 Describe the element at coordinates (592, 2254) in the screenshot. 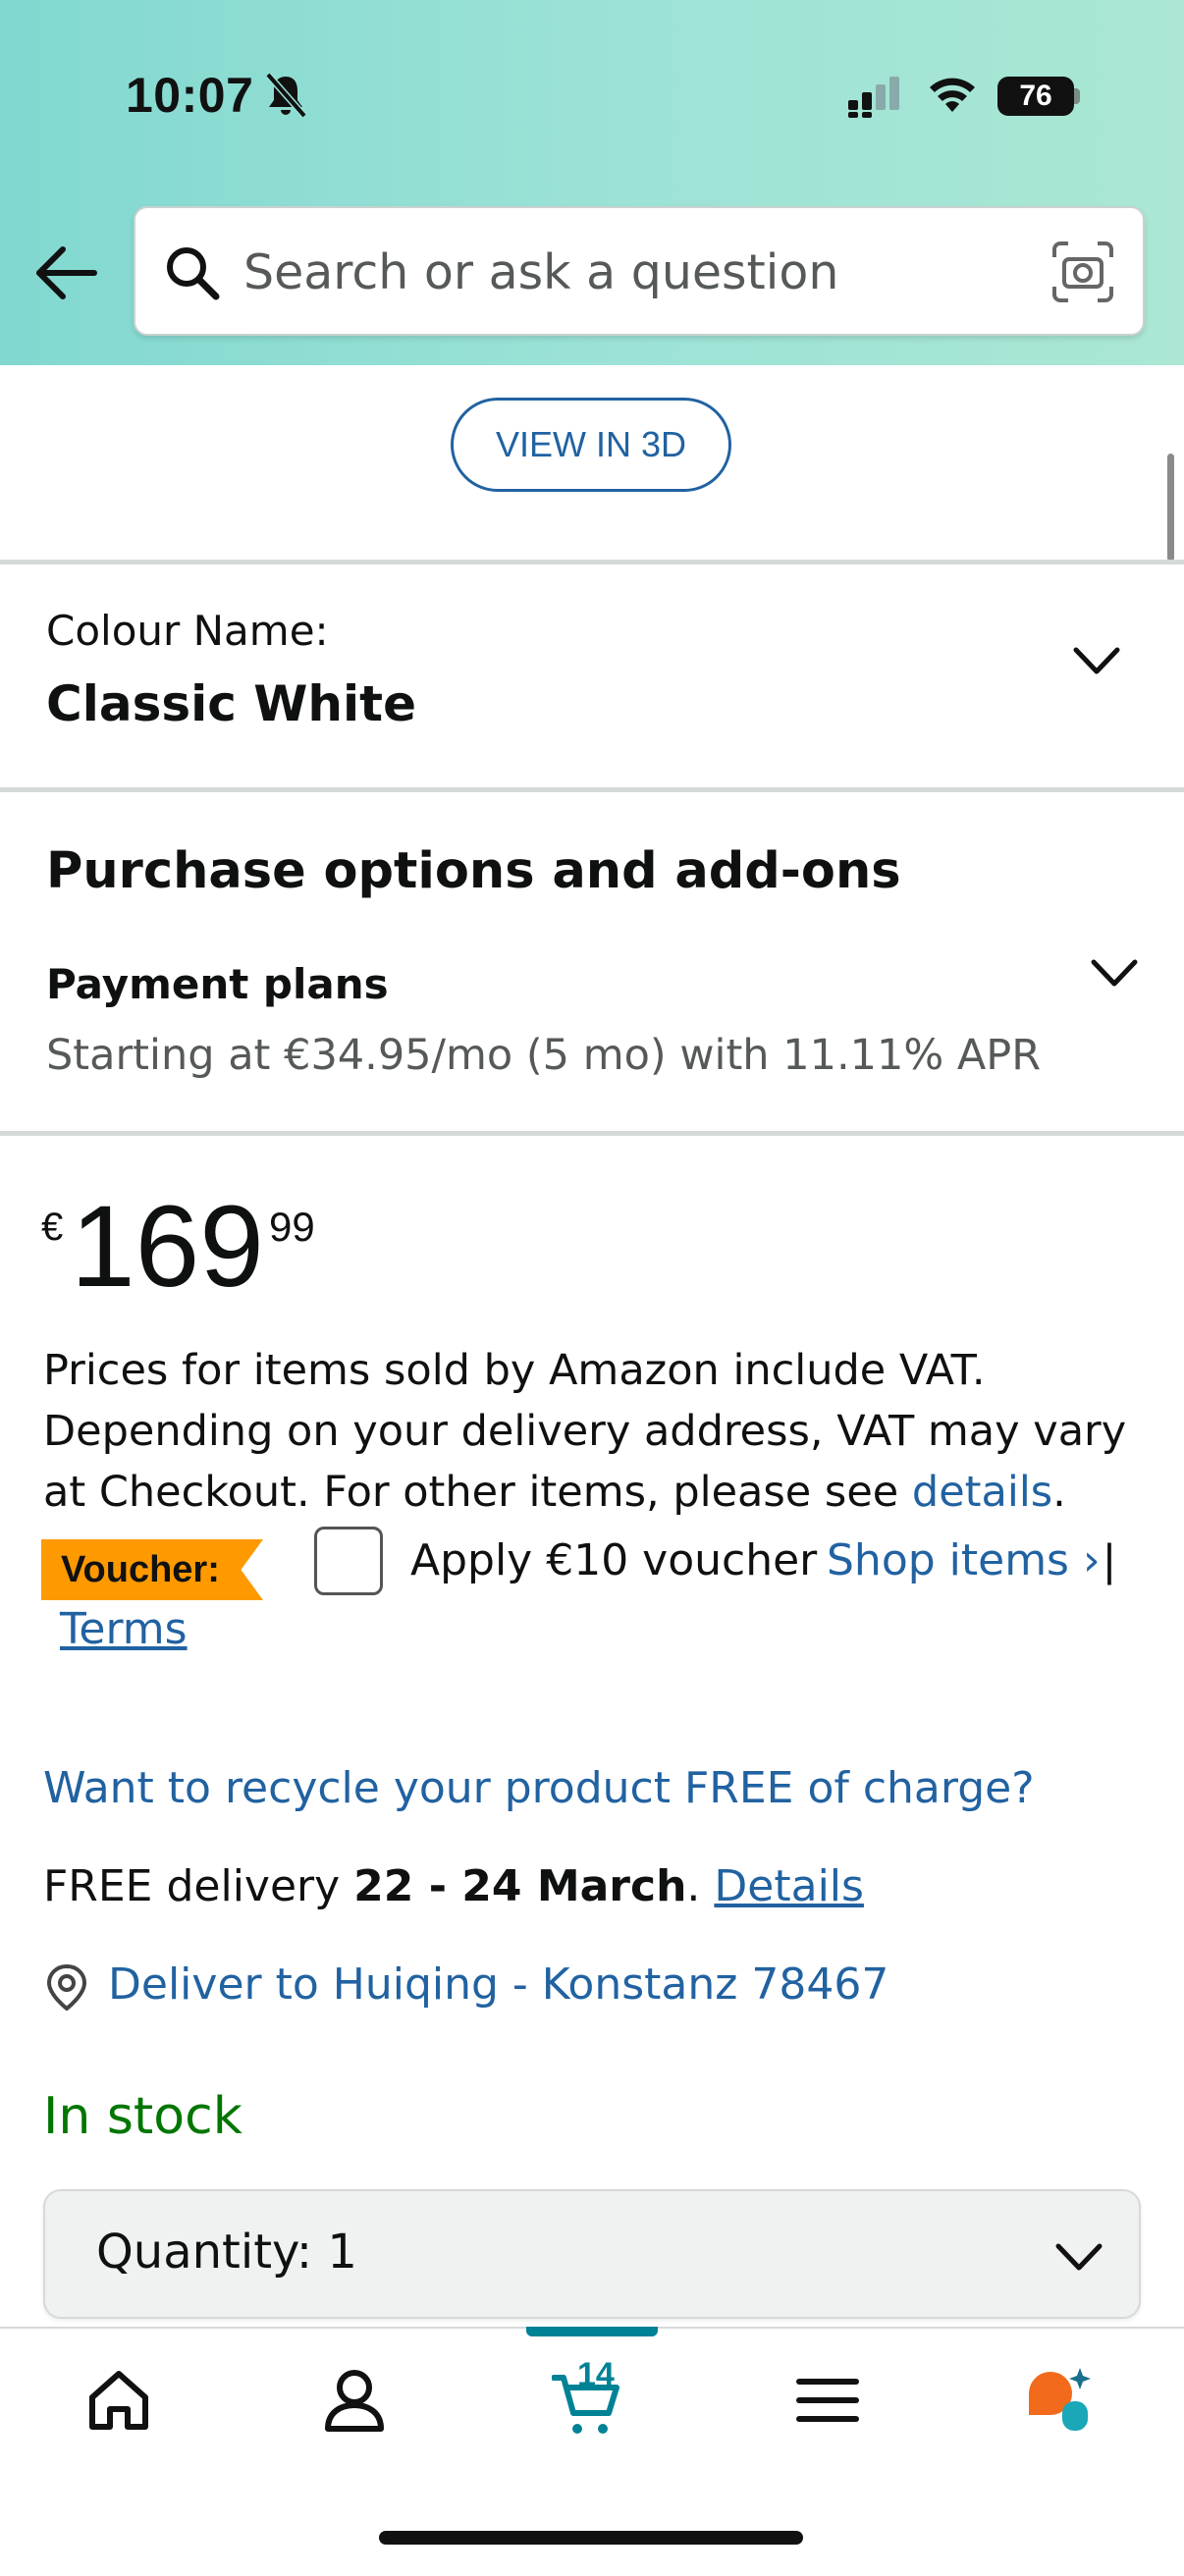

I see `quantity-selector: Quantity: 1` at that location.